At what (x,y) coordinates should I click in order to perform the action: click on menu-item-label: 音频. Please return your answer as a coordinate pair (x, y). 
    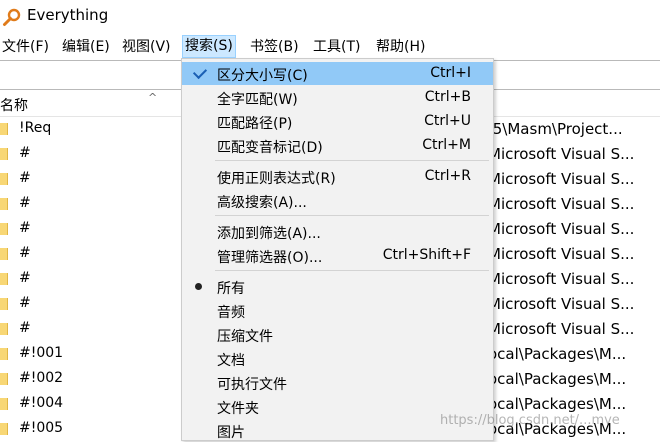
    Looking at the image, I should click on (231, 313).